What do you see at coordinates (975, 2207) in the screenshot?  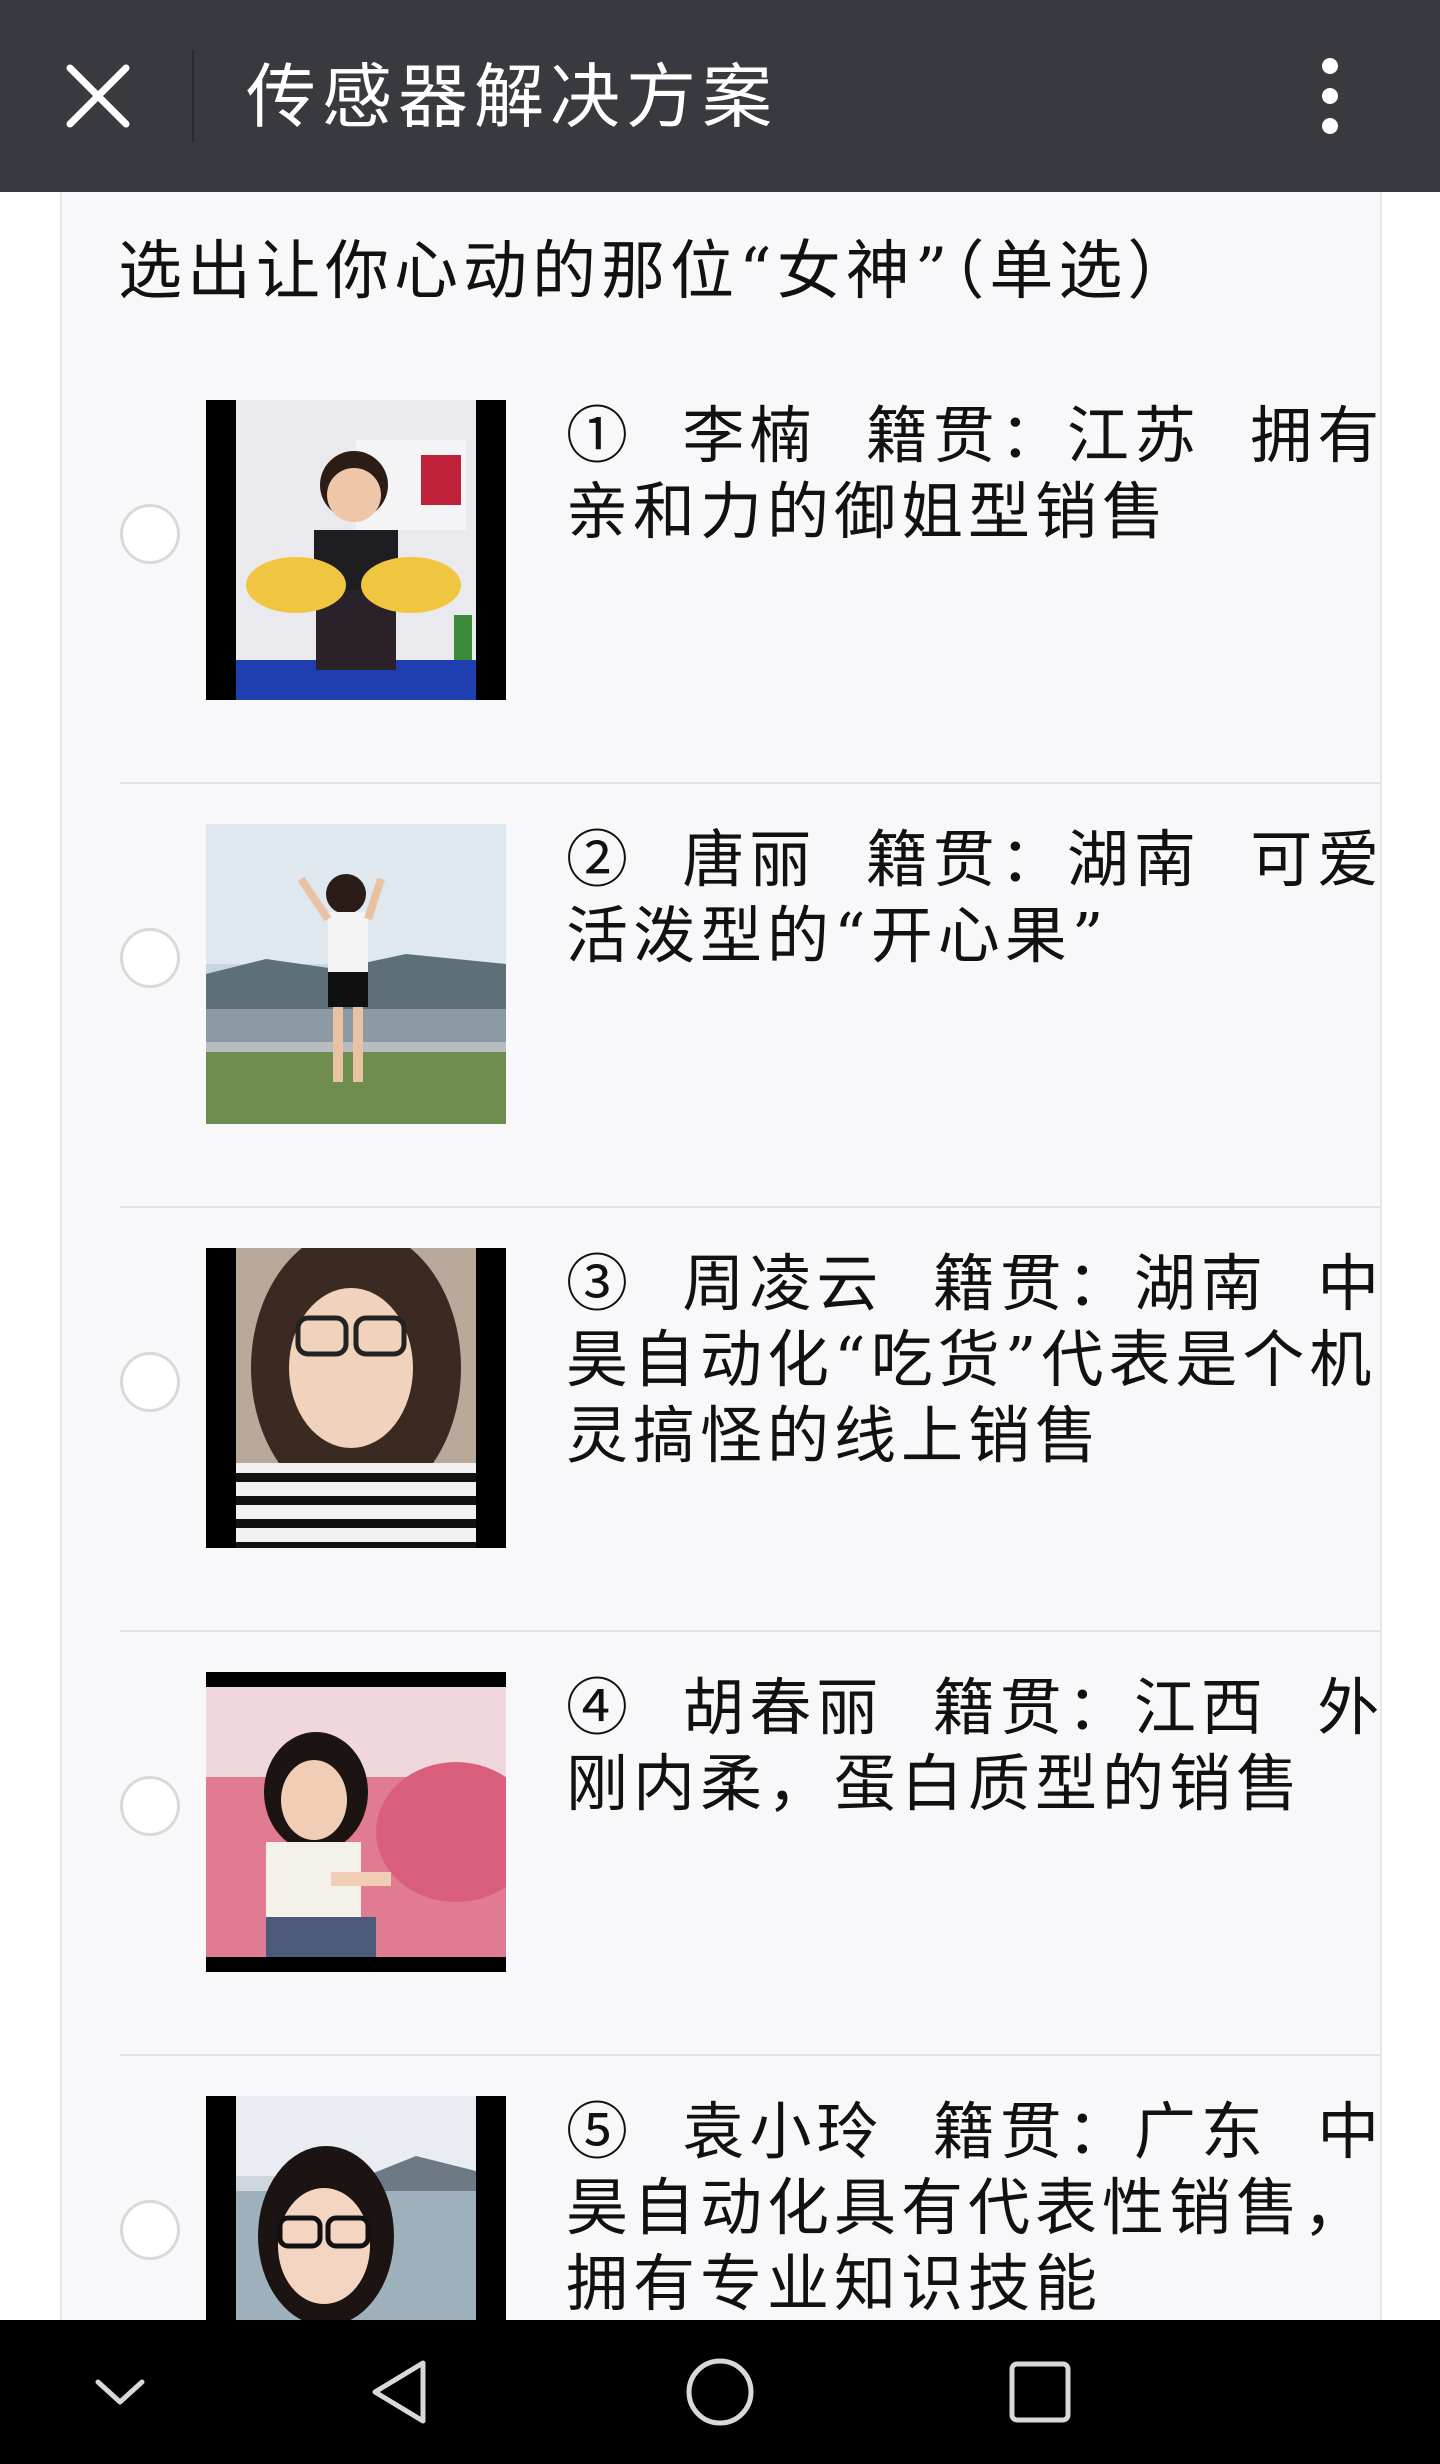 I see `option-text: ⑤ 袁小玲 籍贯：广东 中昊自动化具有代表性销售，拥有专业知识技能` at bounding box center [975, 2207].